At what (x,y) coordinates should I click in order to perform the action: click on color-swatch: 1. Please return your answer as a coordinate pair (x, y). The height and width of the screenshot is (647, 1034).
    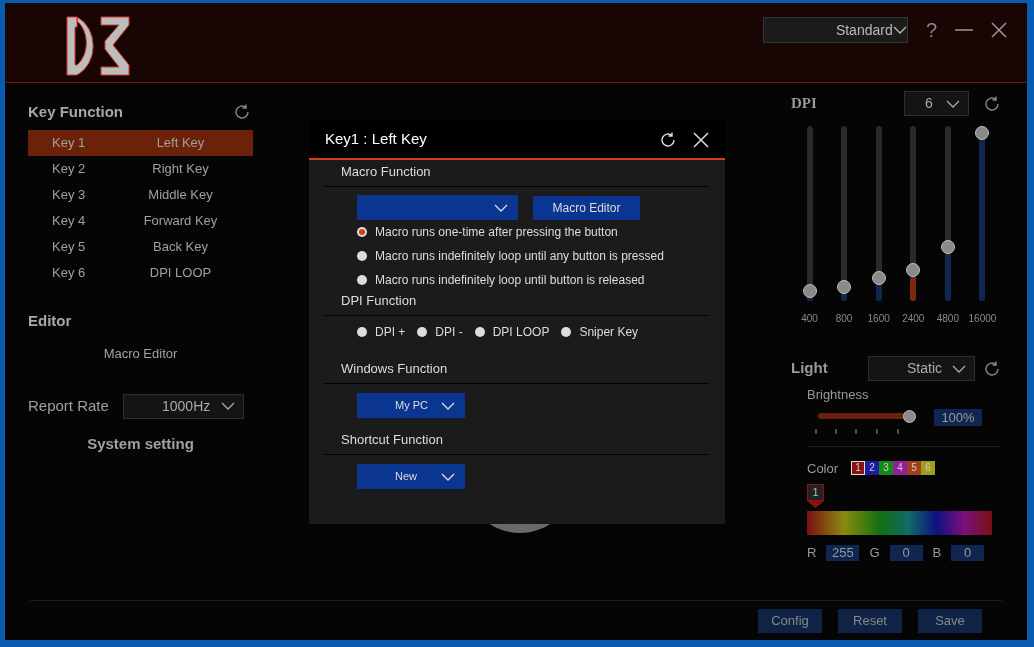
    Looking at the image, I should click on (858, 468).